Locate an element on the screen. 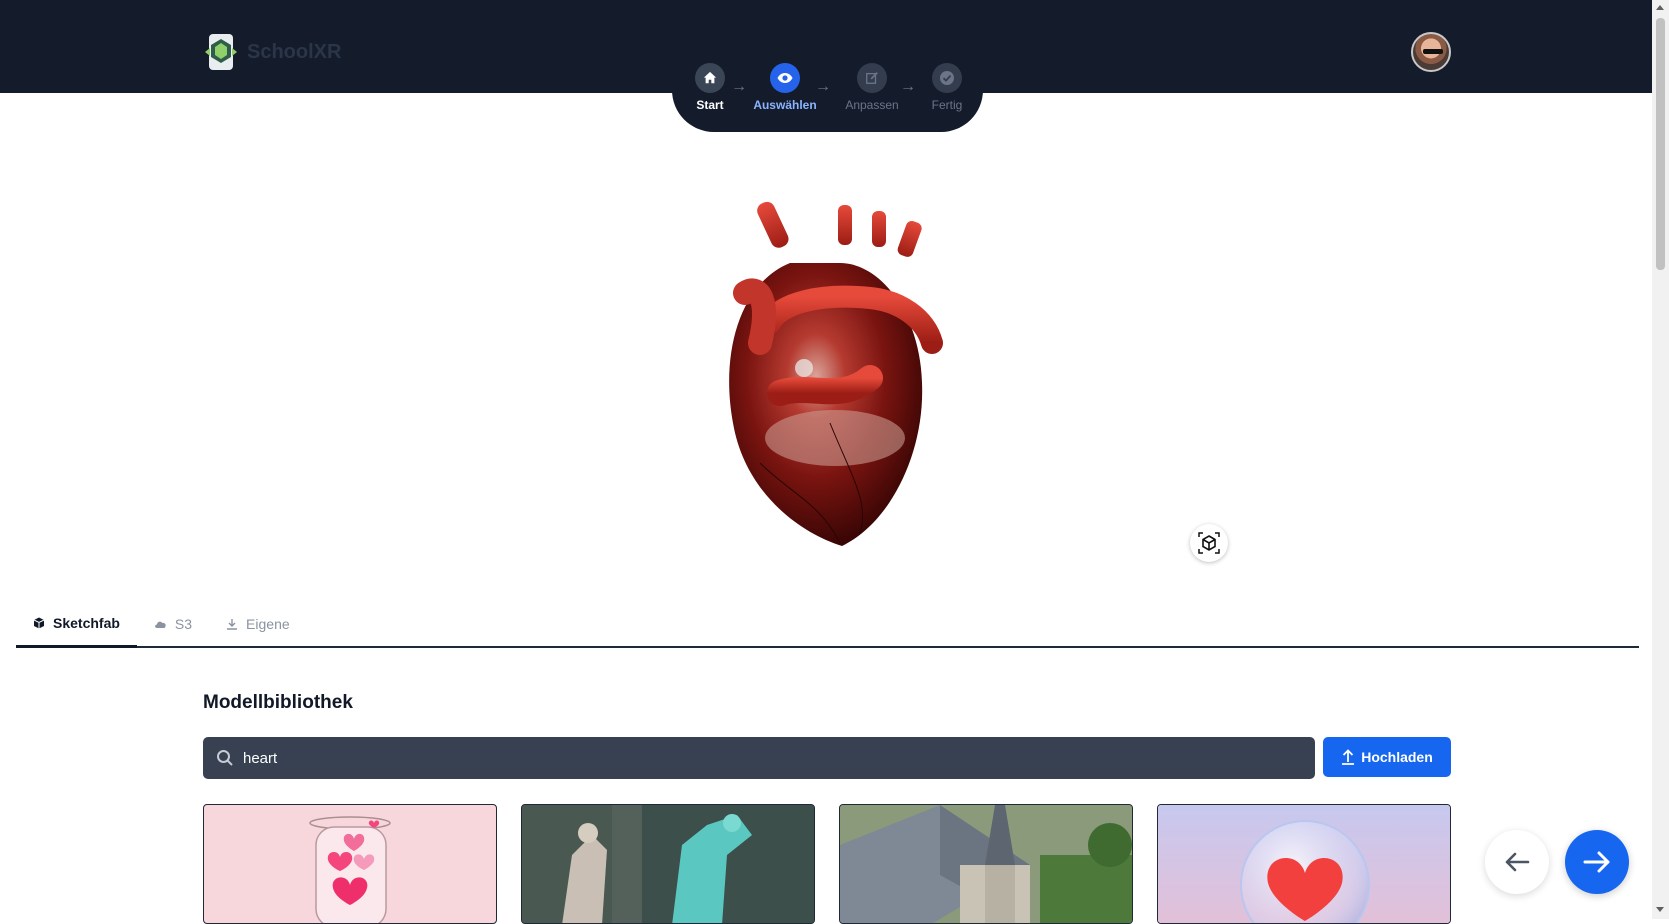  tab-own: Eigene is located at coordinates (258, 624).